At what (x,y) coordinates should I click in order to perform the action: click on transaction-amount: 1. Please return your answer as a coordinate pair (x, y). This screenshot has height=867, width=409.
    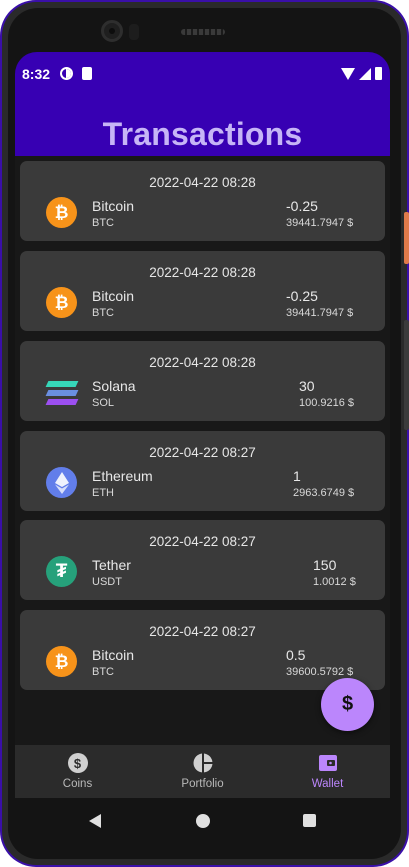
    Looking at the image, I should click on (297, 476).